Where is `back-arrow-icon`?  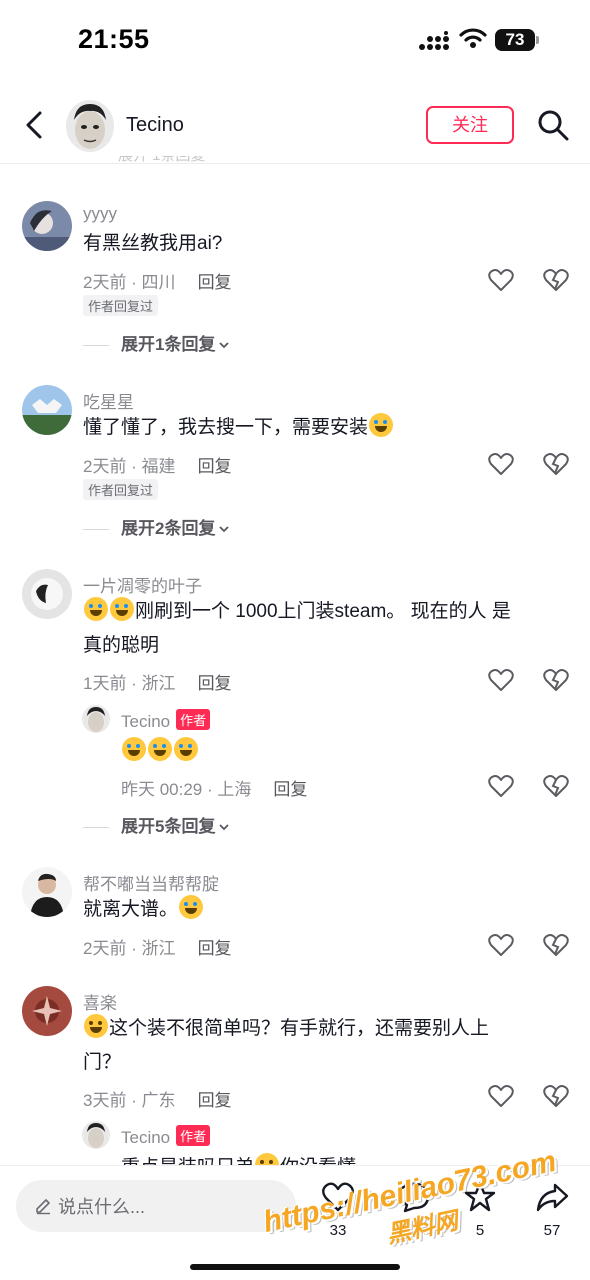
back-arrow-icon is located at coordinates (35, 125).